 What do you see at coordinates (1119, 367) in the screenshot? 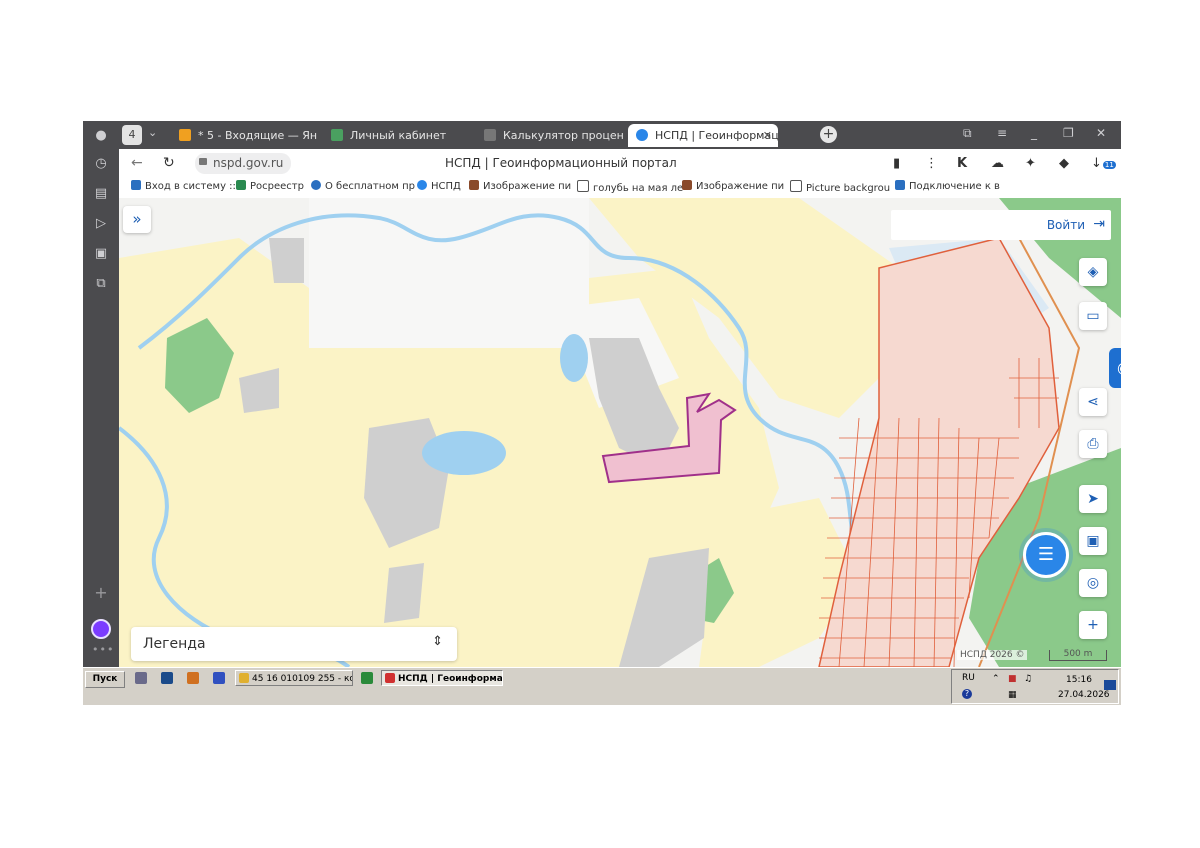
I see `search-panel-icon: ◉` at bounding box center [1119, 367].